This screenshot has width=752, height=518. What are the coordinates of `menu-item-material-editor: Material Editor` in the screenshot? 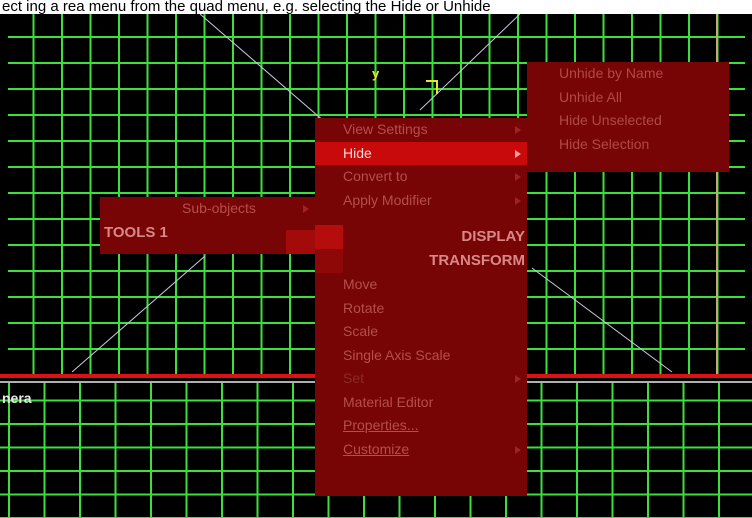 It's located at (421, 403).